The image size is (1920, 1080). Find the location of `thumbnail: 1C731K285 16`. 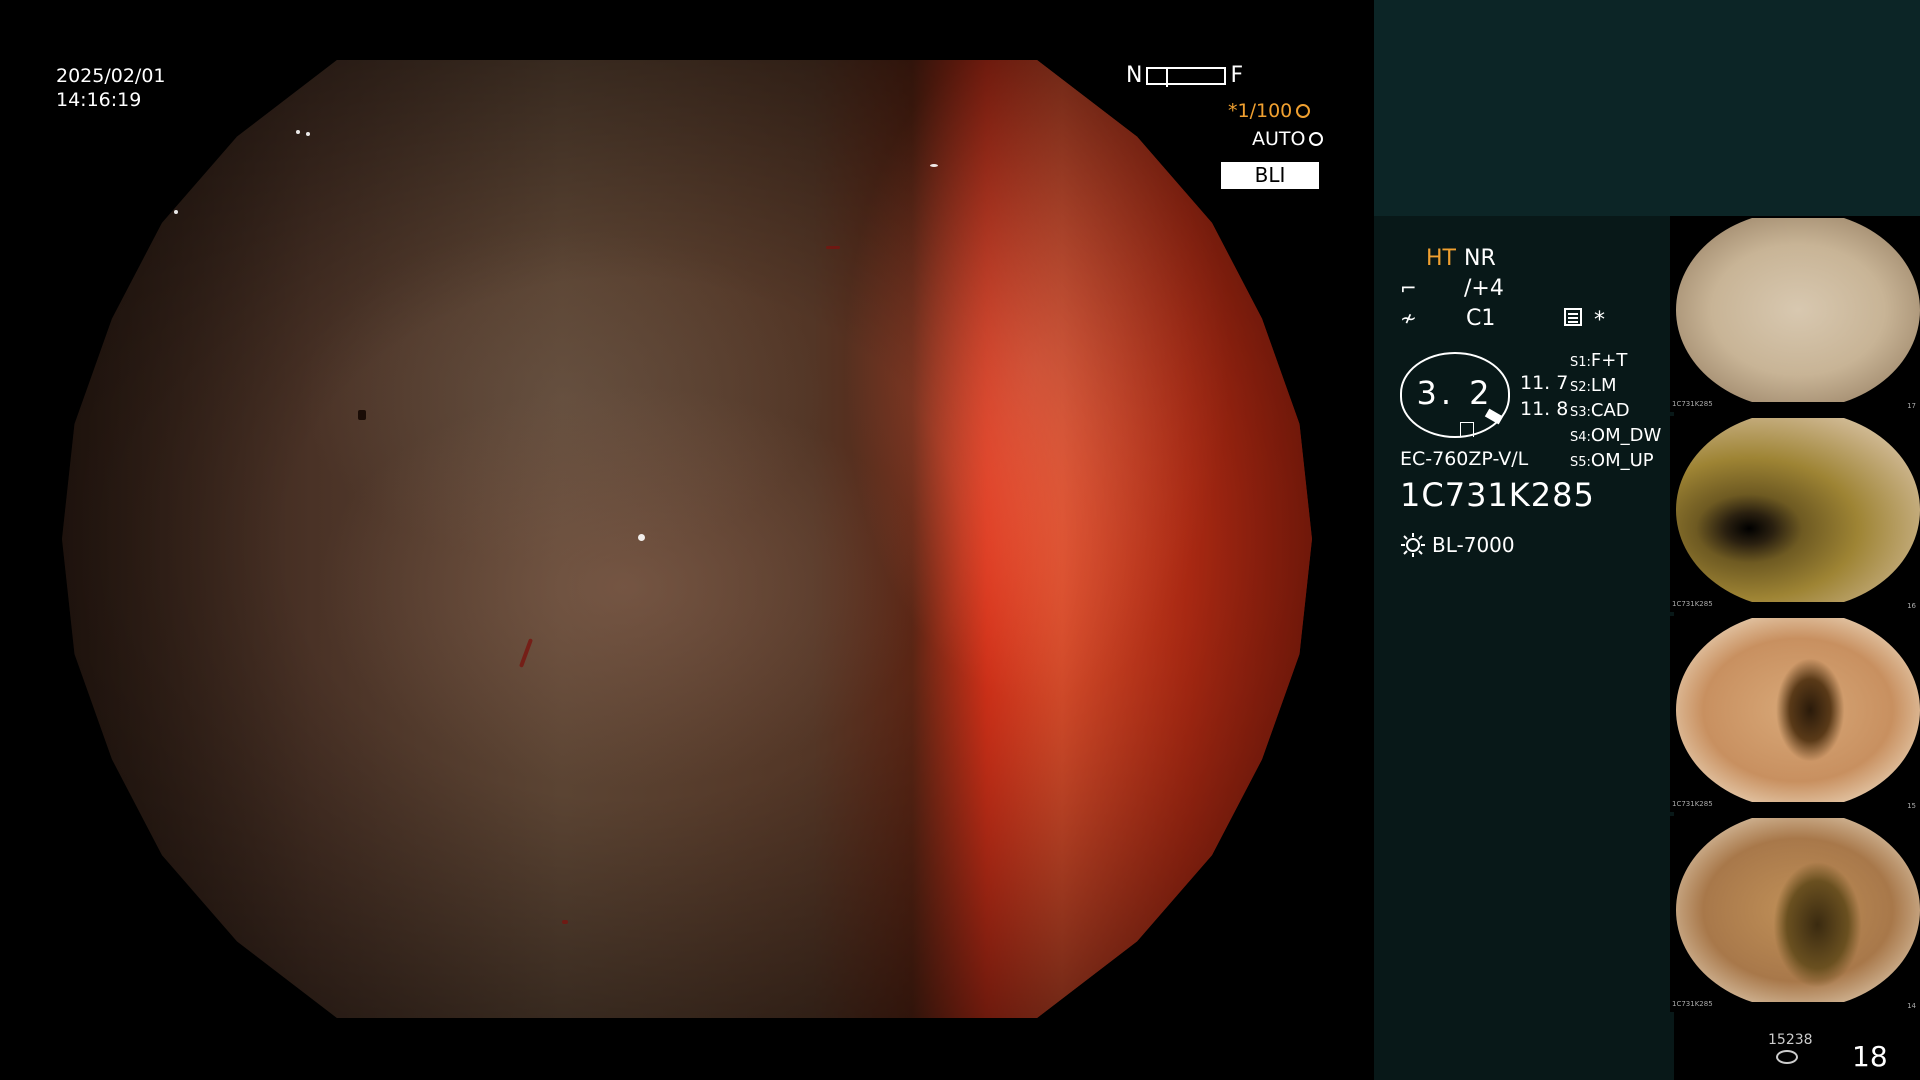

thumbnail: 1C731K285 16 is located at coordinates (1795, 514).